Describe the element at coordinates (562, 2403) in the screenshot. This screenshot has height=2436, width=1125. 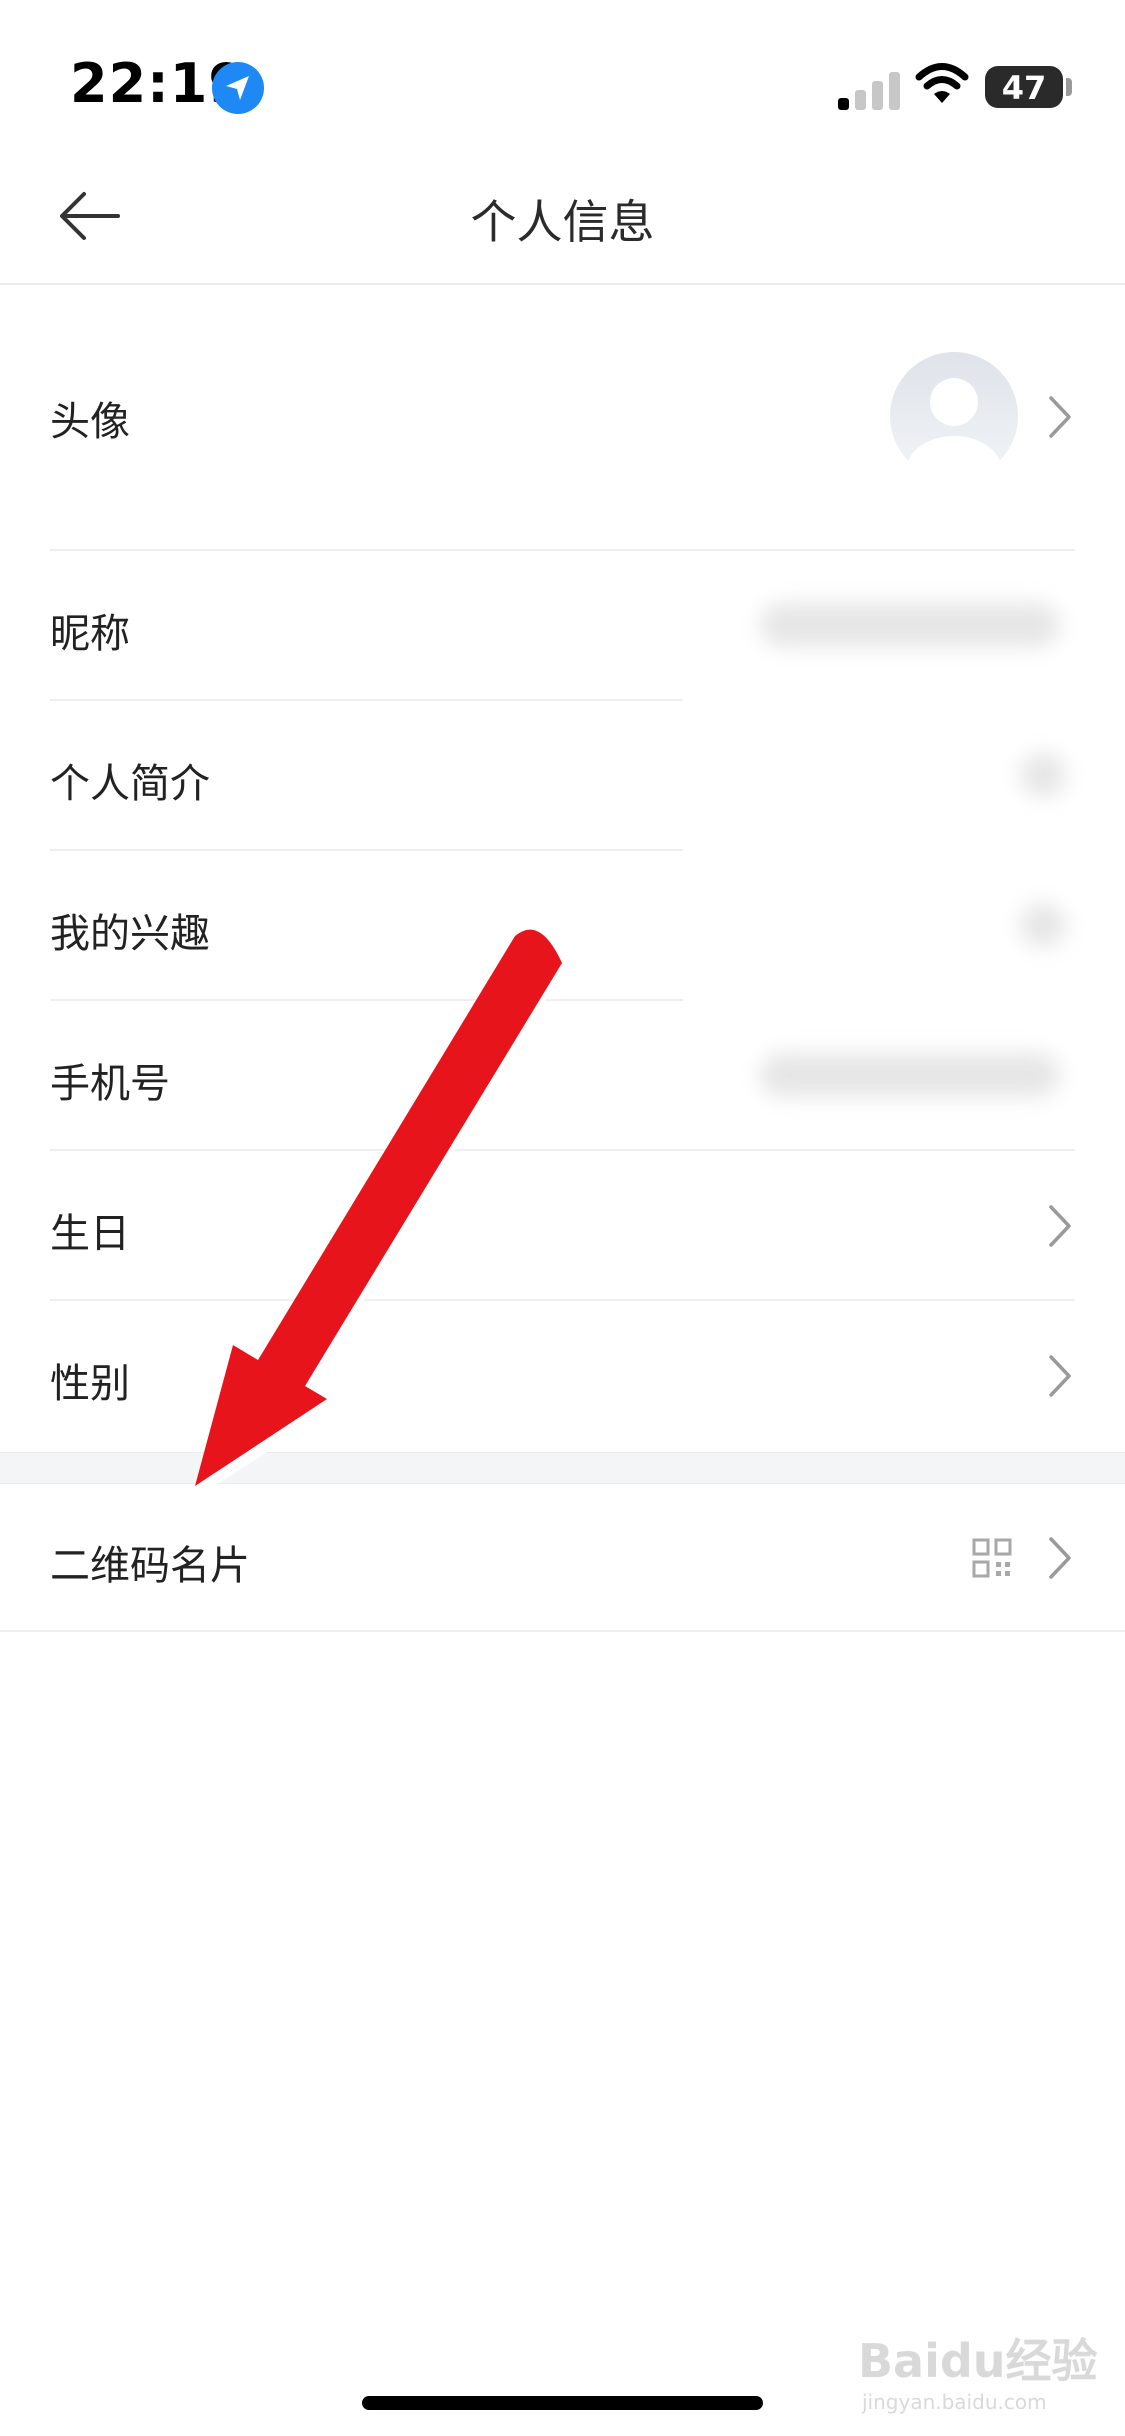
I see `home-indicator` at that location.